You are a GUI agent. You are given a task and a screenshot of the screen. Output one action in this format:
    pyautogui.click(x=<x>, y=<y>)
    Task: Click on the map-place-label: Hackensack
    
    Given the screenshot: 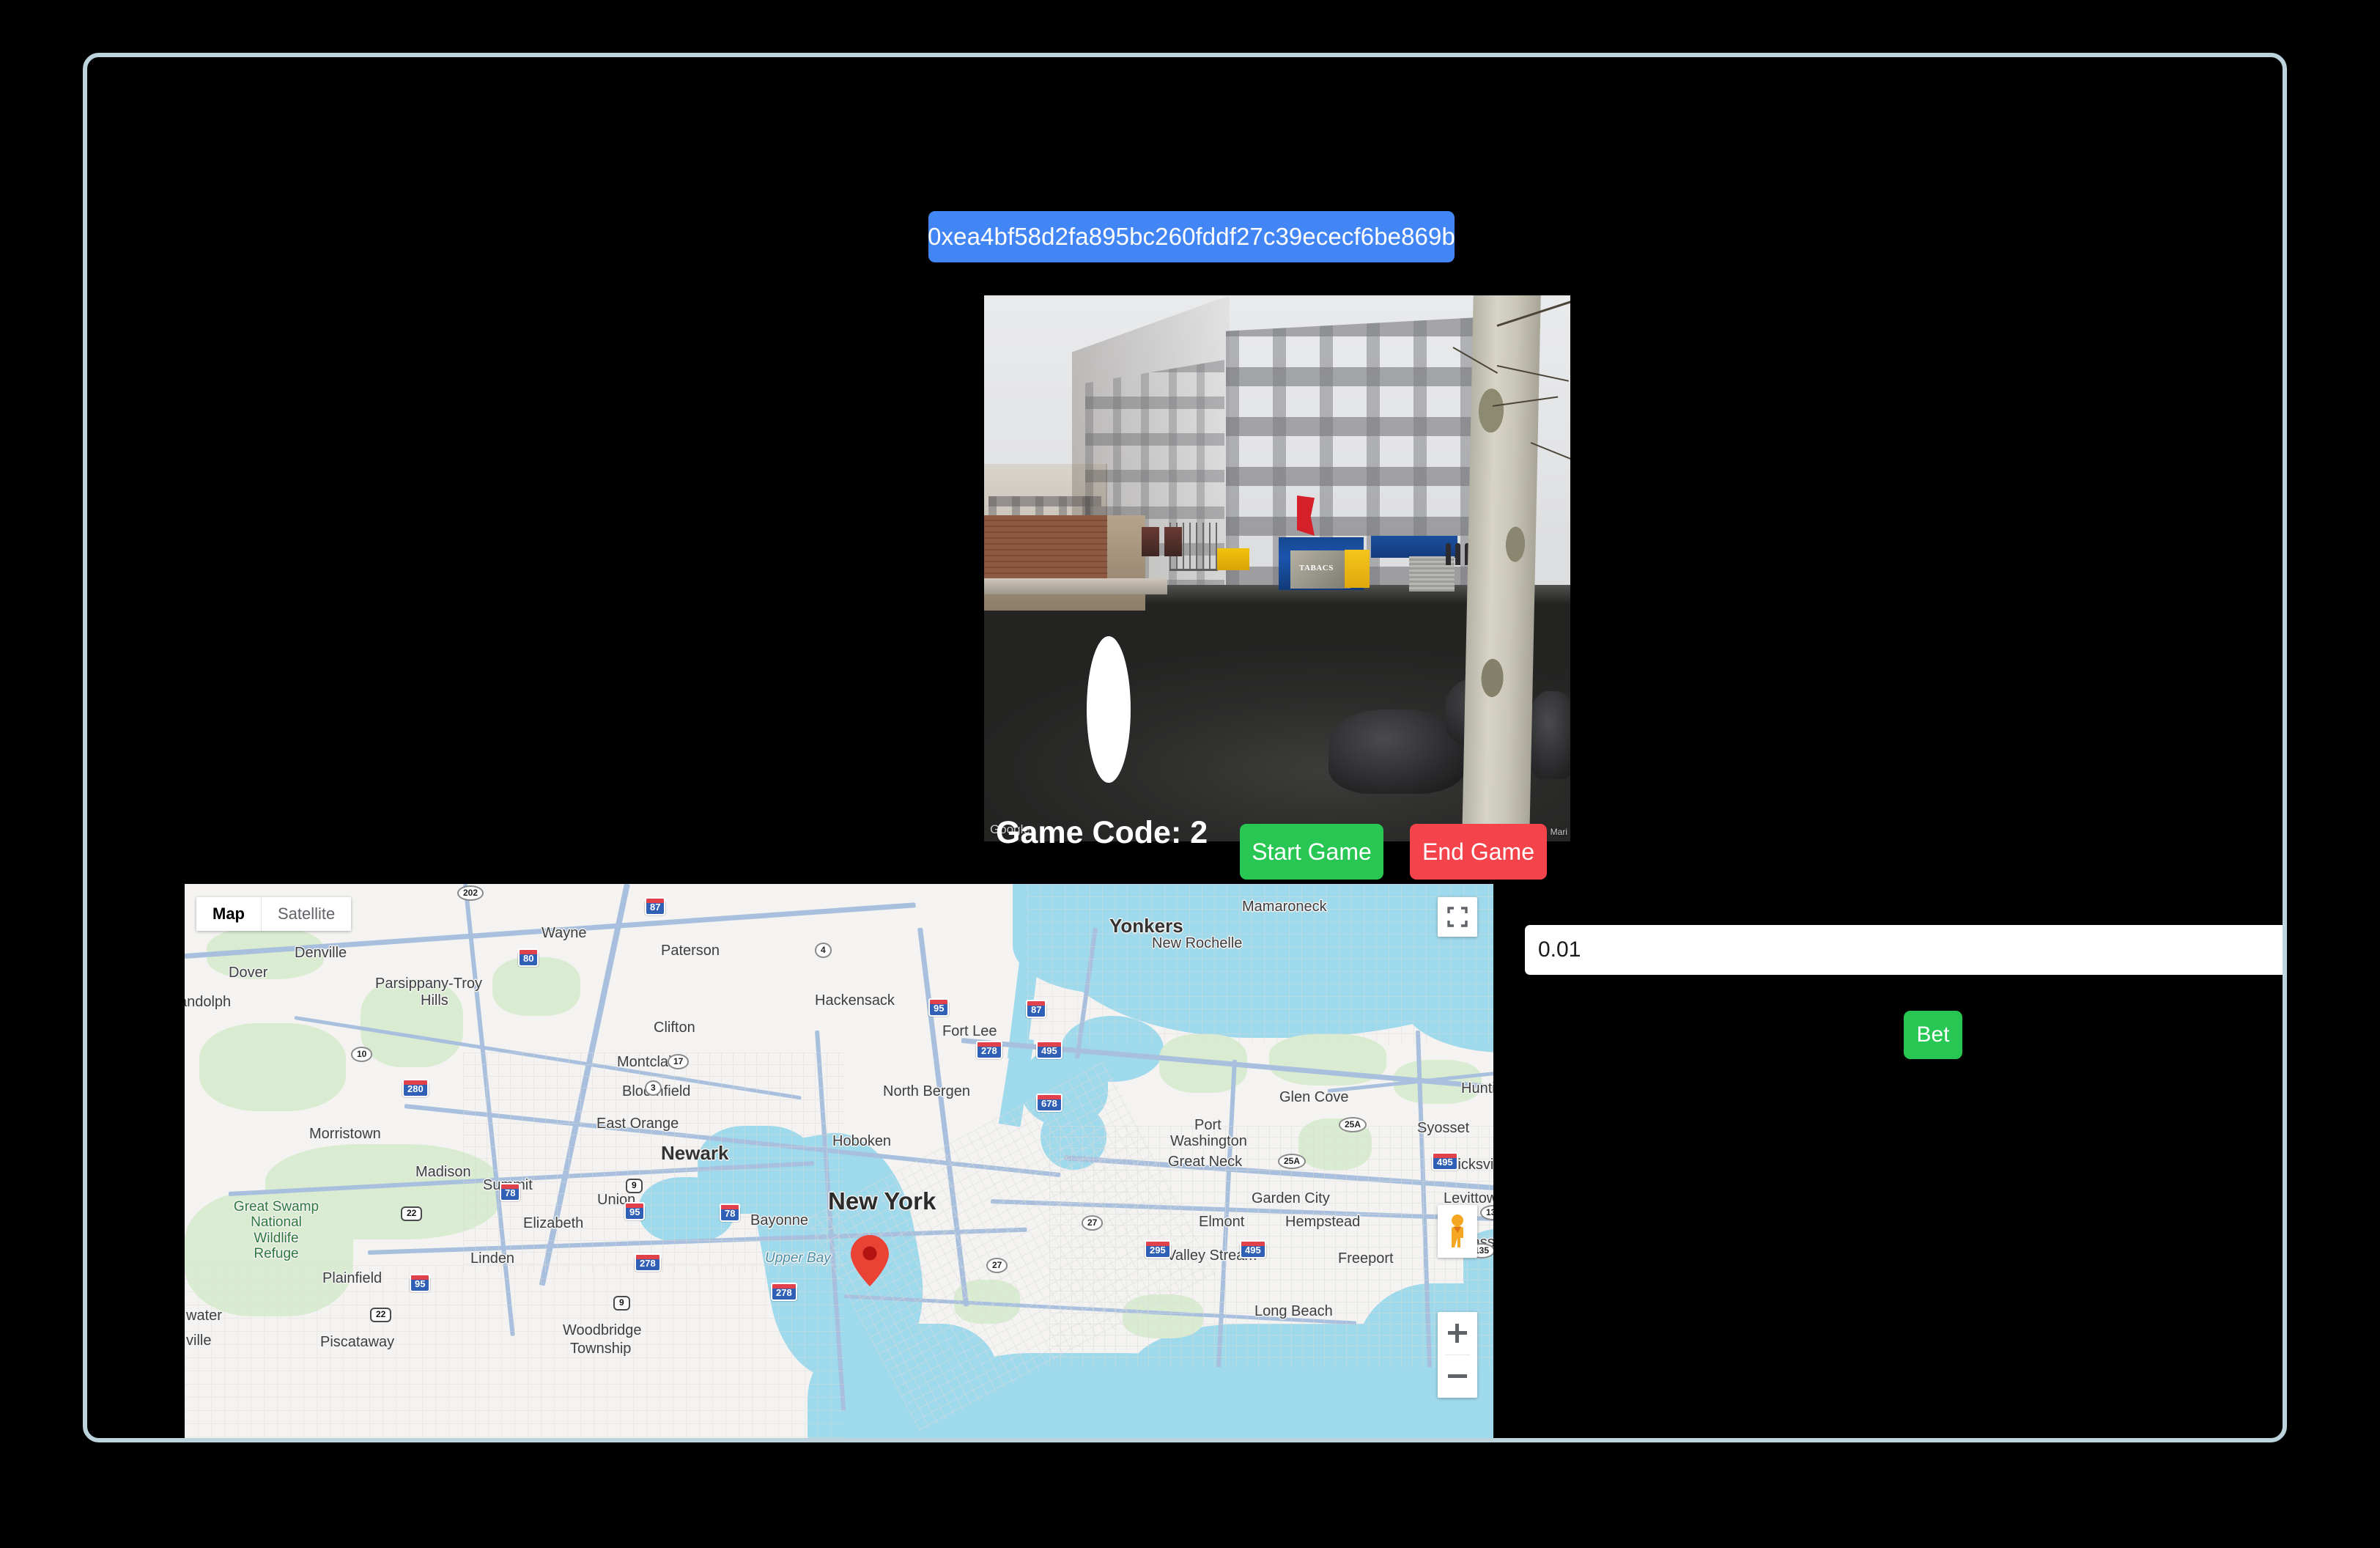 What is the action you would take?
    pyautogui.click(x=855, y=1000)
    